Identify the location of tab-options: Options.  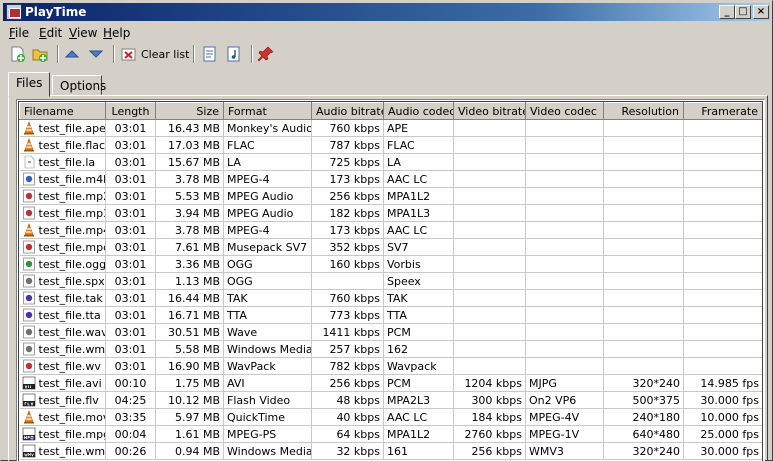
(79, 85).